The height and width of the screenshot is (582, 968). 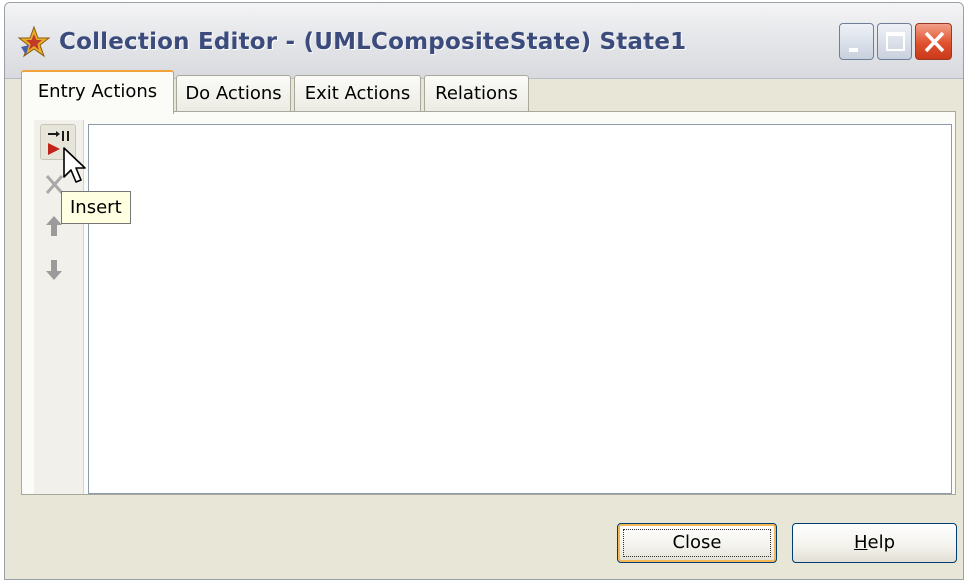 I want to click on move-down-button, so click(x=58, y=274).